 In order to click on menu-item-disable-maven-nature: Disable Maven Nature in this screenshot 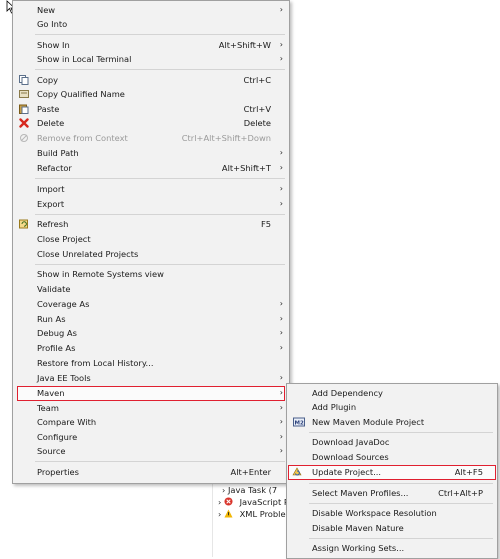, I will do `click(392, 528)`.